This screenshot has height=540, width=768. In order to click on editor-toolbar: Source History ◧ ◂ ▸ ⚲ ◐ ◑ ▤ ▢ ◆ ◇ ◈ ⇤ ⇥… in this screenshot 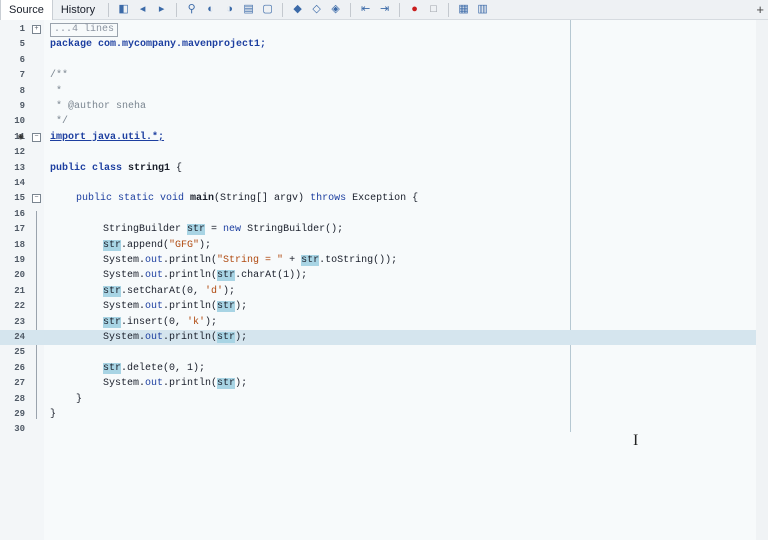, I will do `click(384, 10)`.